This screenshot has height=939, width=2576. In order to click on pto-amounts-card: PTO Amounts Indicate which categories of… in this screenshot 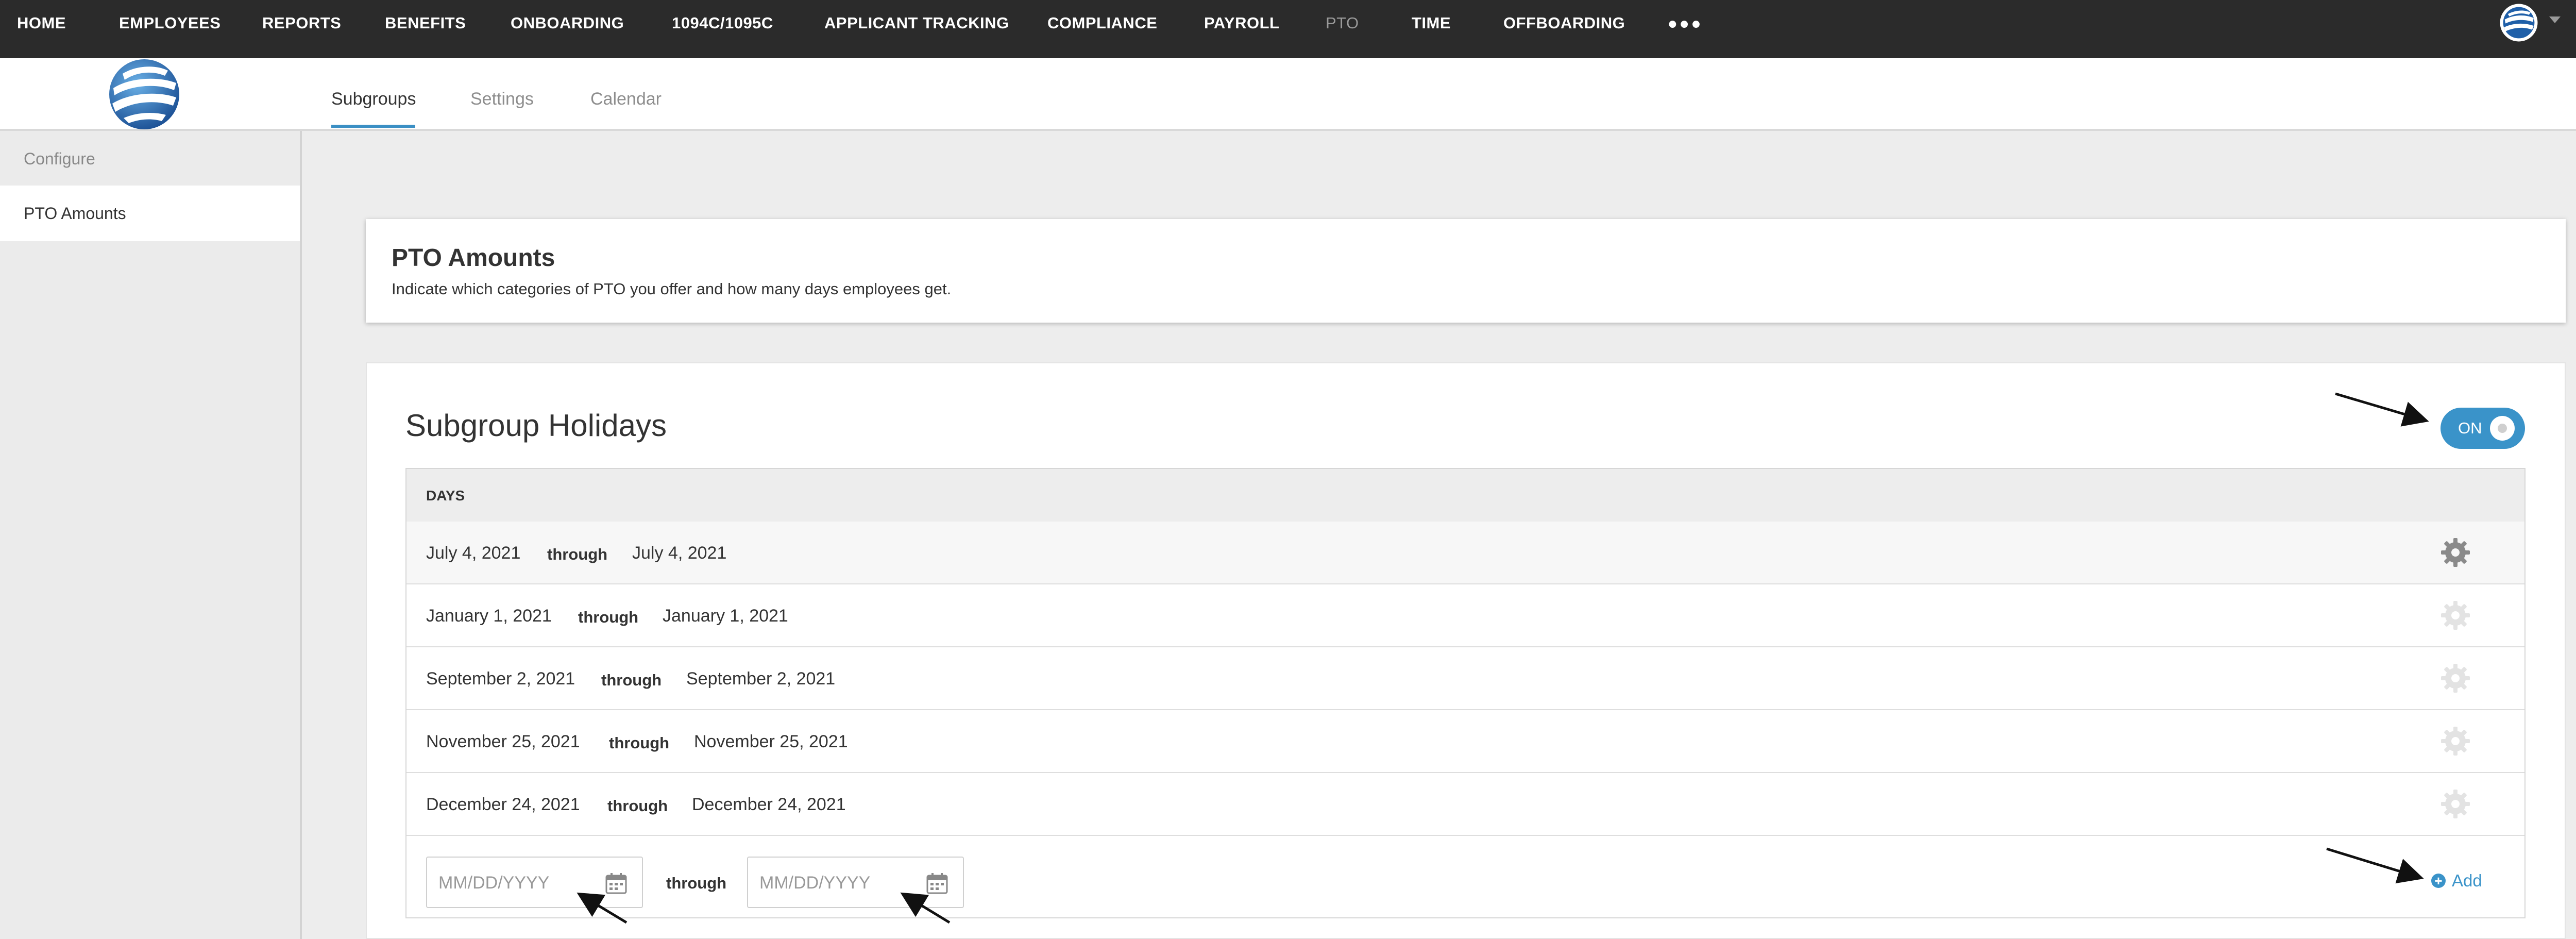, I will do `click(1466, 271)`.